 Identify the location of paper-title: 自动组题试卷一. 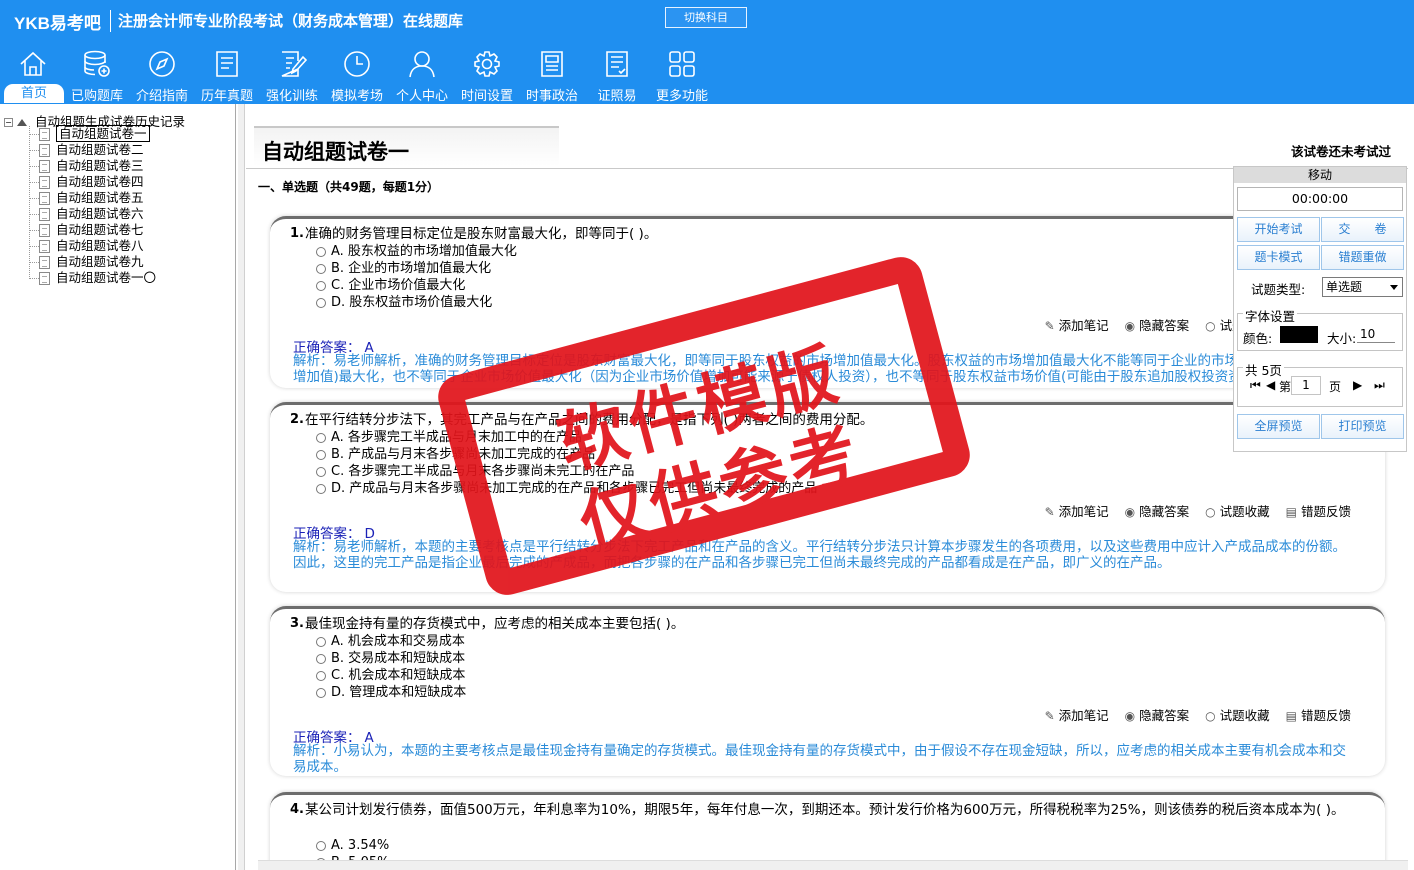
(335, 152).